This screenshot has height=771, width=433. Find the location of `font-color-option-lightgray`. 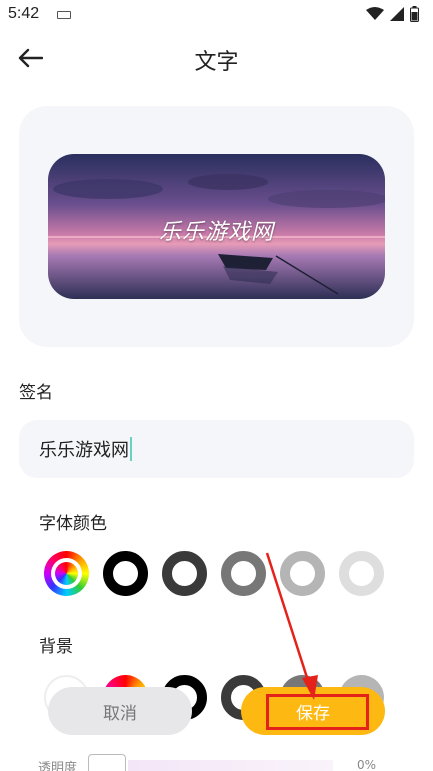

font-color-option-lightgray is located at coordinates (302, 573).